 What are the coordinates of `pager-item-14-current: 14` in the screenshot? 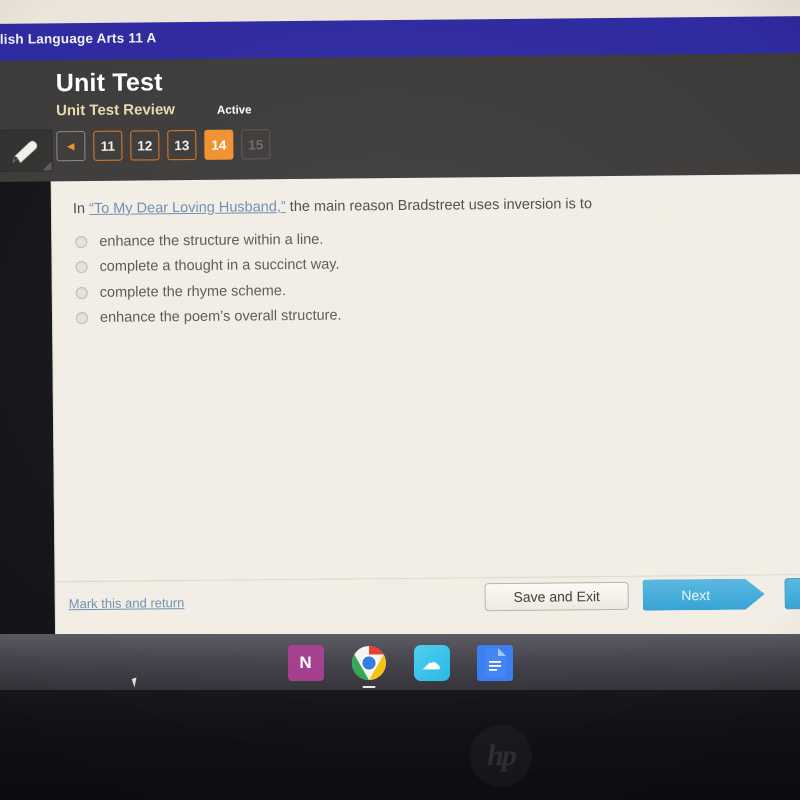 It's located at (219, 144).